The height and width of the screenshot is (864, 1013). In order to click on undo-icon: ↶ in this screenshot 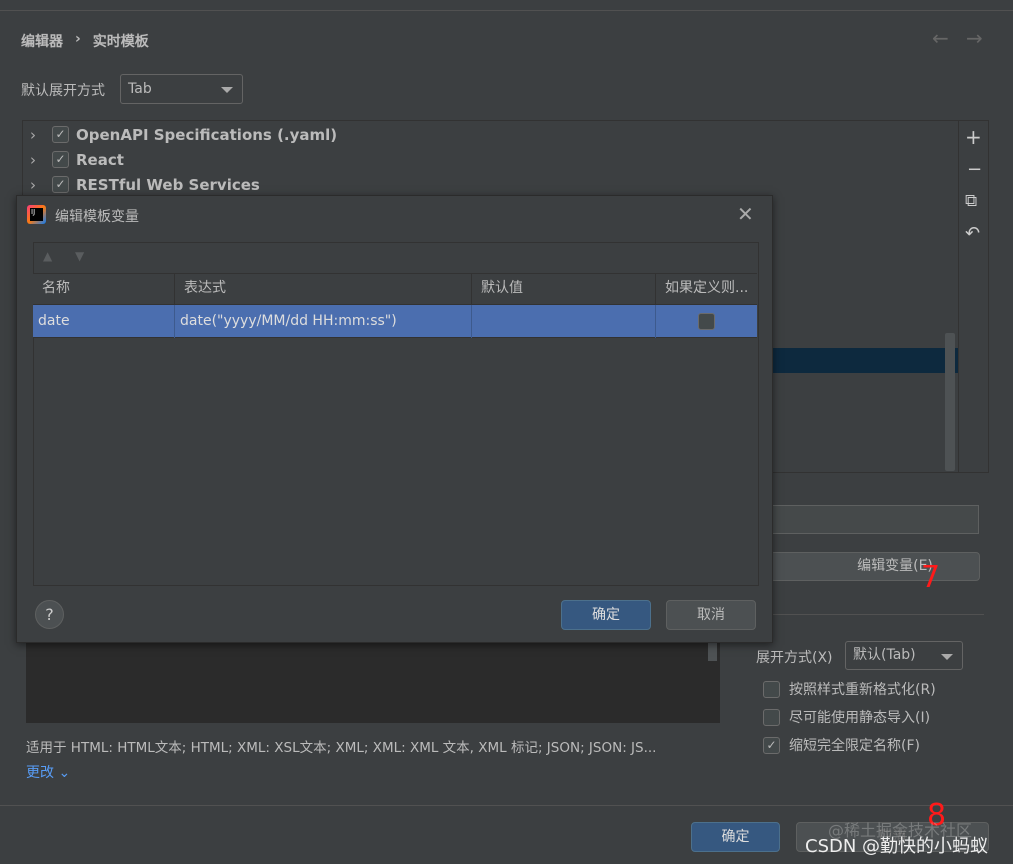, I will do `click(972, 233)`.